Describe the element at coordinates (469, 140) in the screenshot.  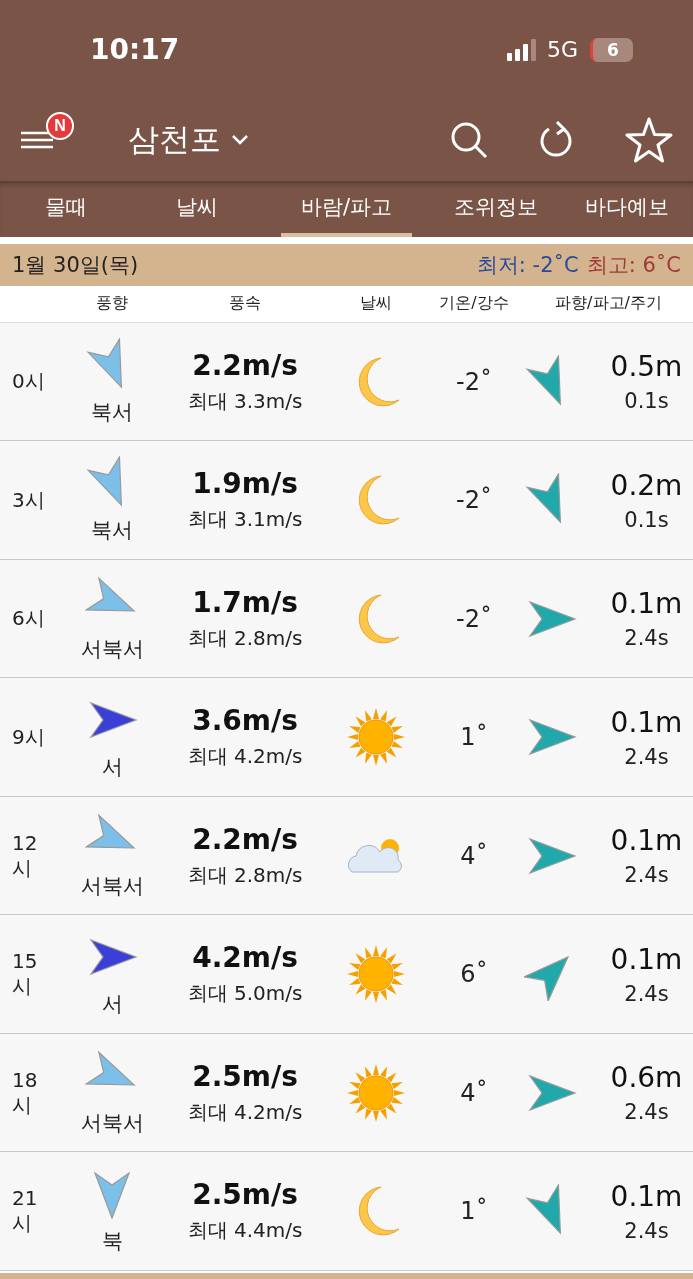
I see `search-button` at that location.